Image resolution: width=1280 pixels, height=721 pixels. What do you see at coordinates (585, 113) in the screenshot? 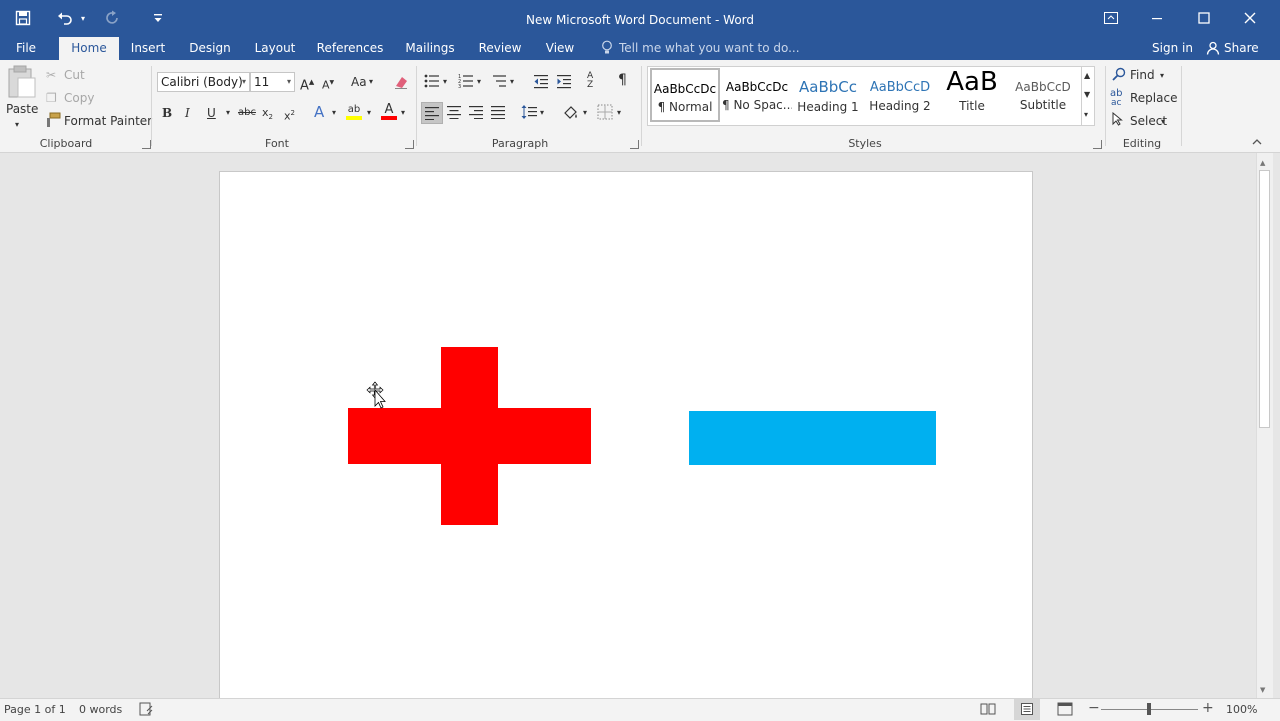
I see `shading-dropdown-icon: ▾` at bounding box center [585, 113].